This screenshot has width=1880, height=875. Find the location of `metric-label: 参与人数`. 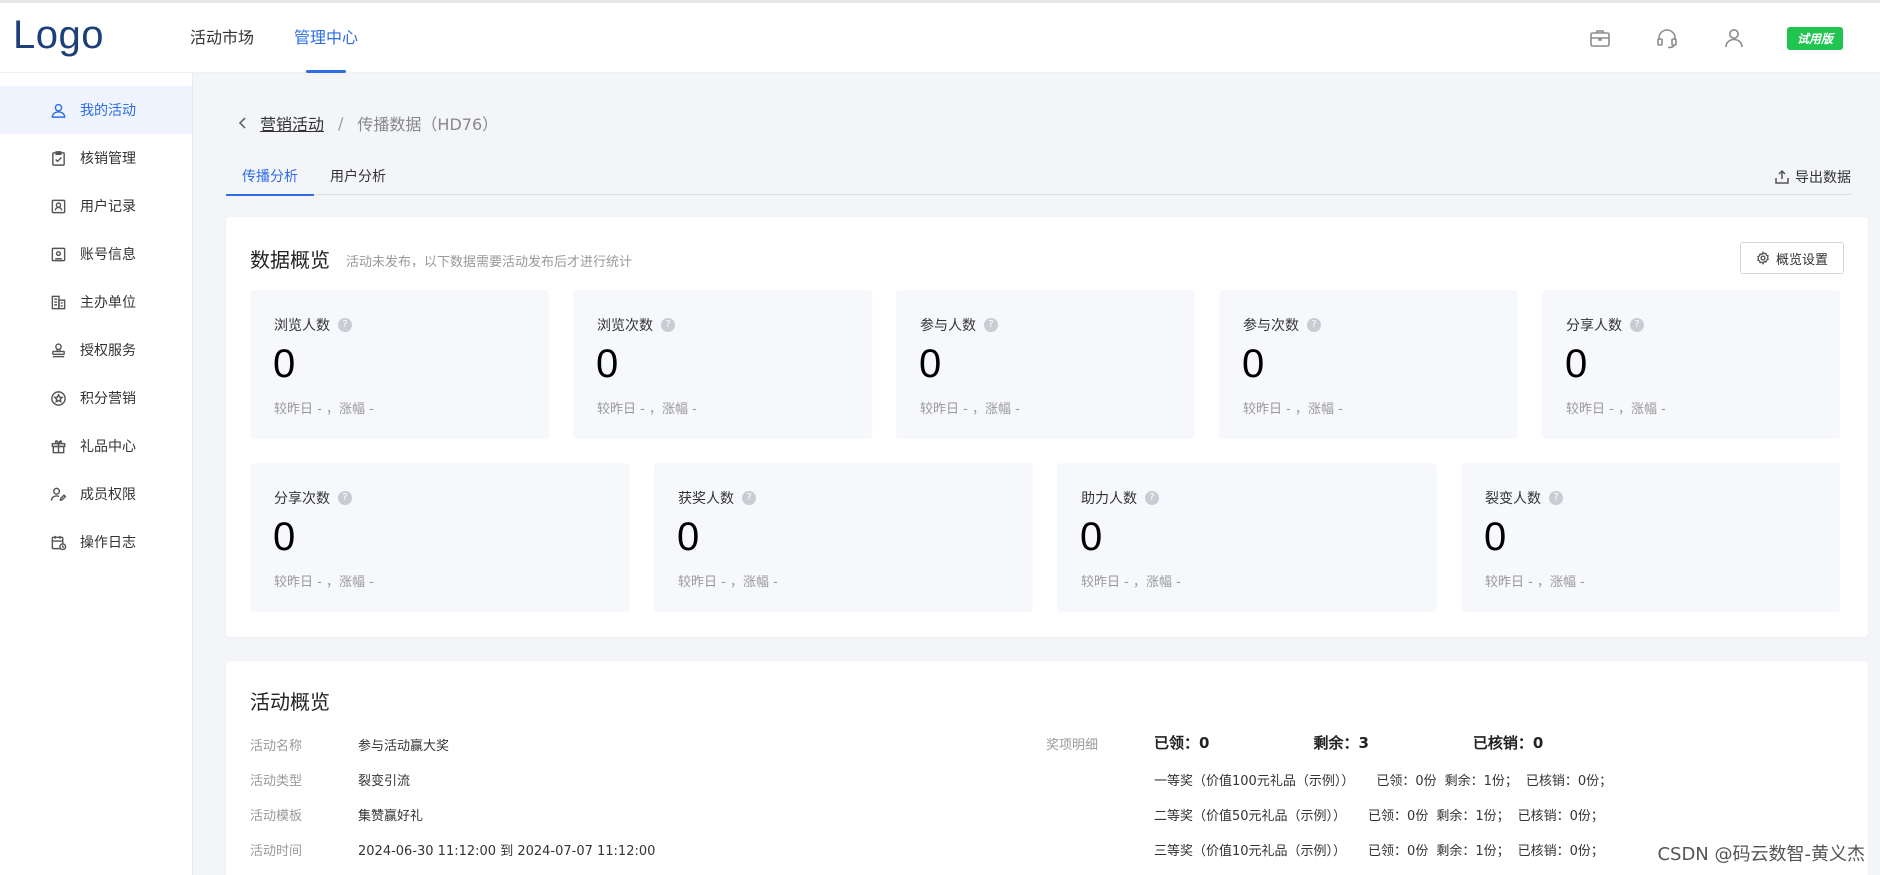

metric-label: 参与人数 is located at coordinates (948, 326).